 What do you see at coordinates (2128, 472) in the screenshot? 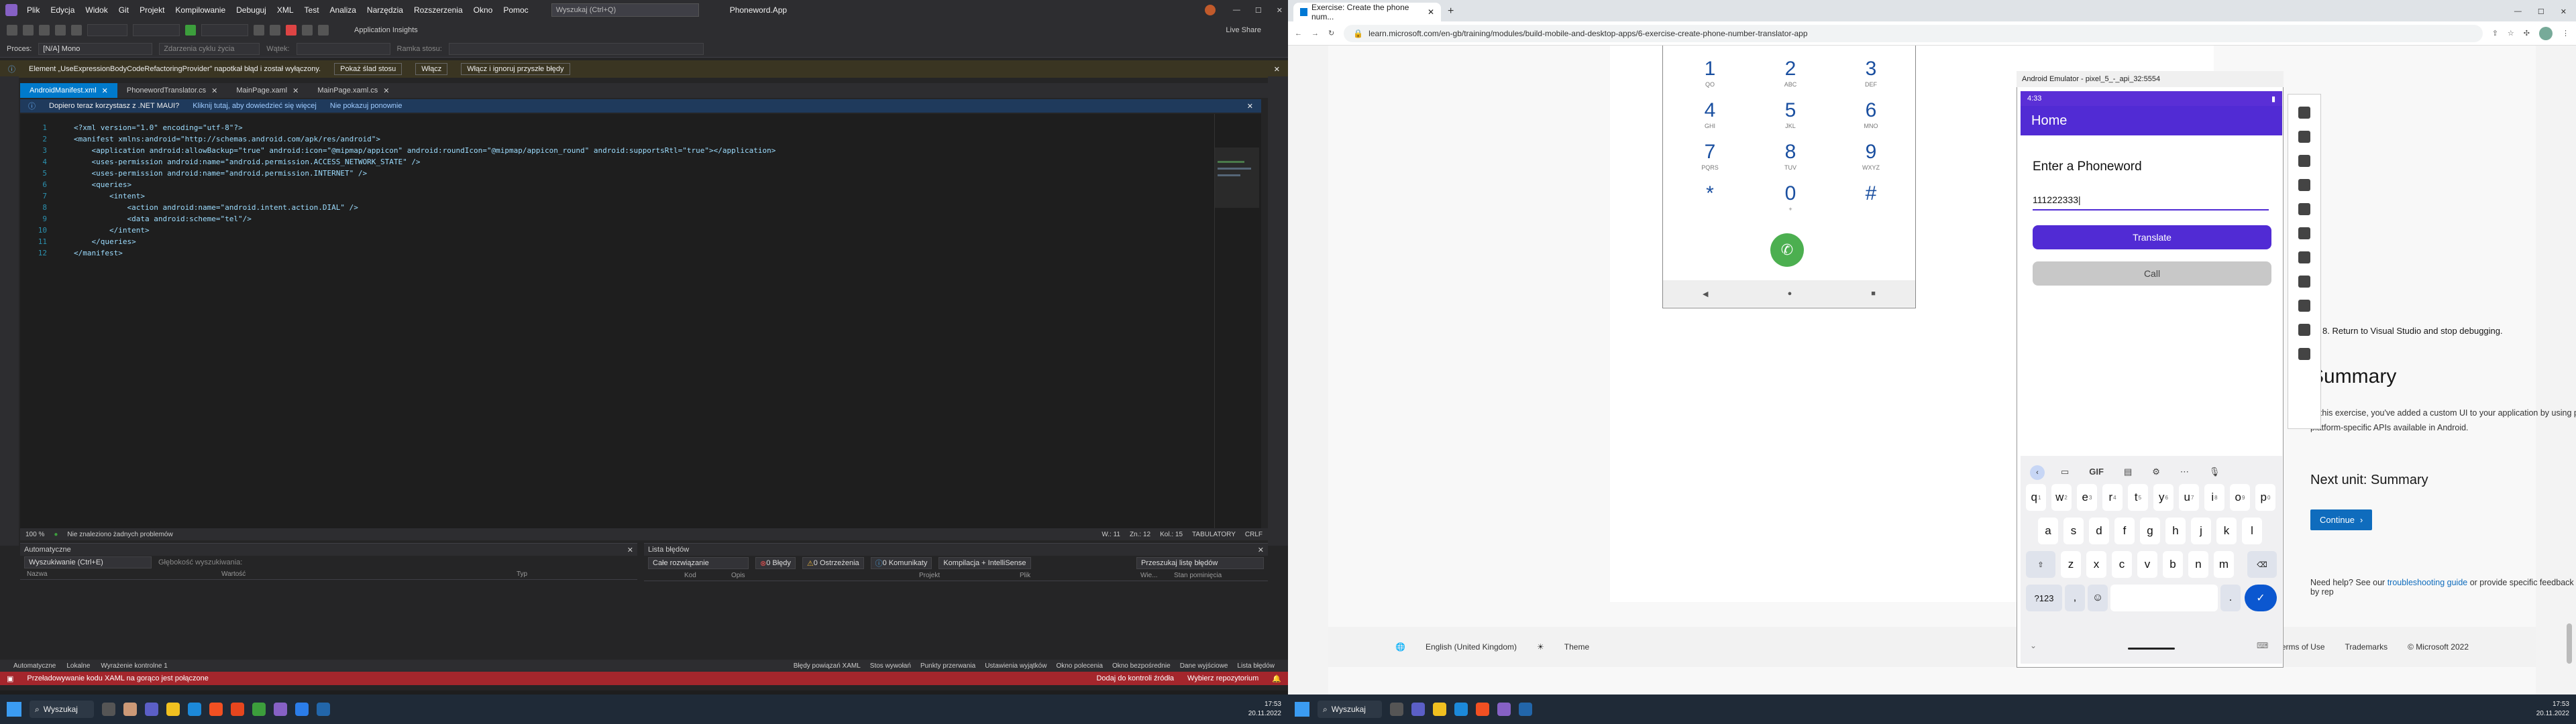
I see `clipboard-icon: ▤` at bounding box center [2128, 472].